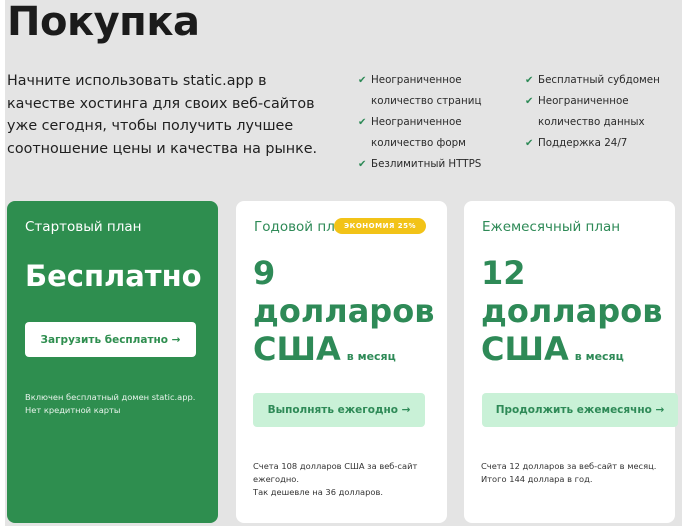 The image size is (686, 526). Describe the element at coordinates (113, 276) in the screenshot. I see `plan-price: Бесплатно` at that location.